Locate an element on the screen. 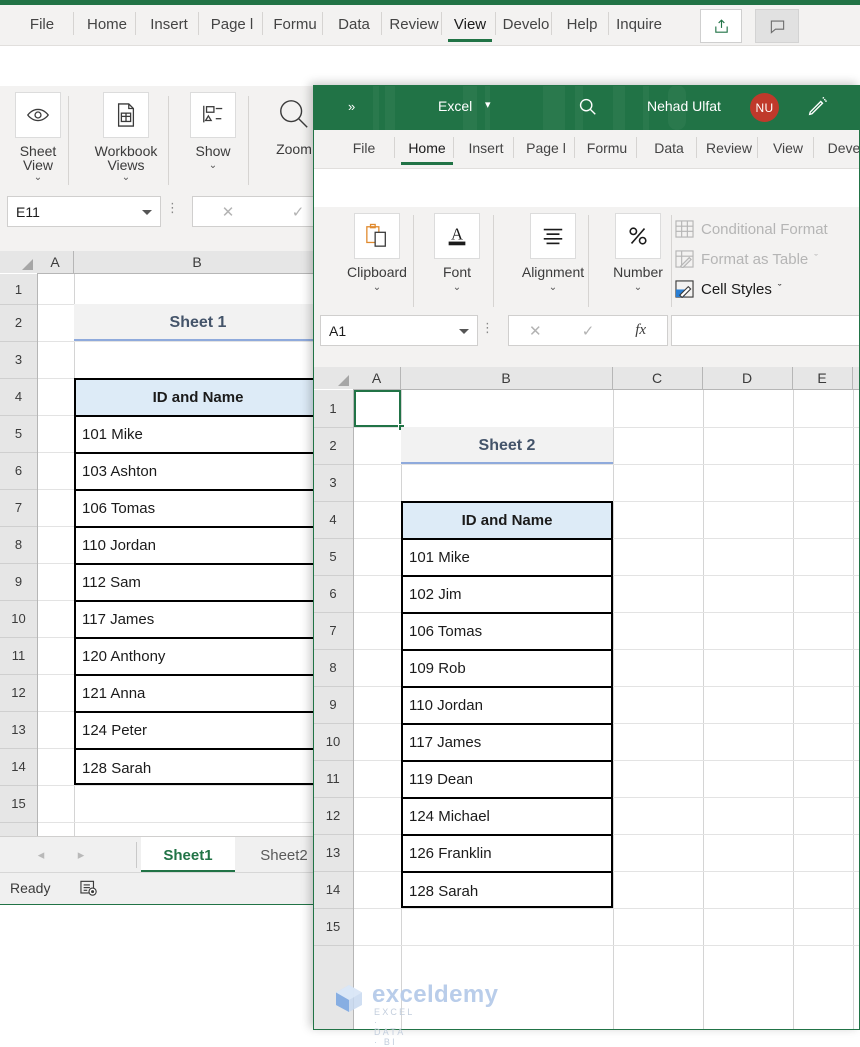 This screenshot has height=1047, width=860. pen-draw-icon is located at coordinates (817, 107).